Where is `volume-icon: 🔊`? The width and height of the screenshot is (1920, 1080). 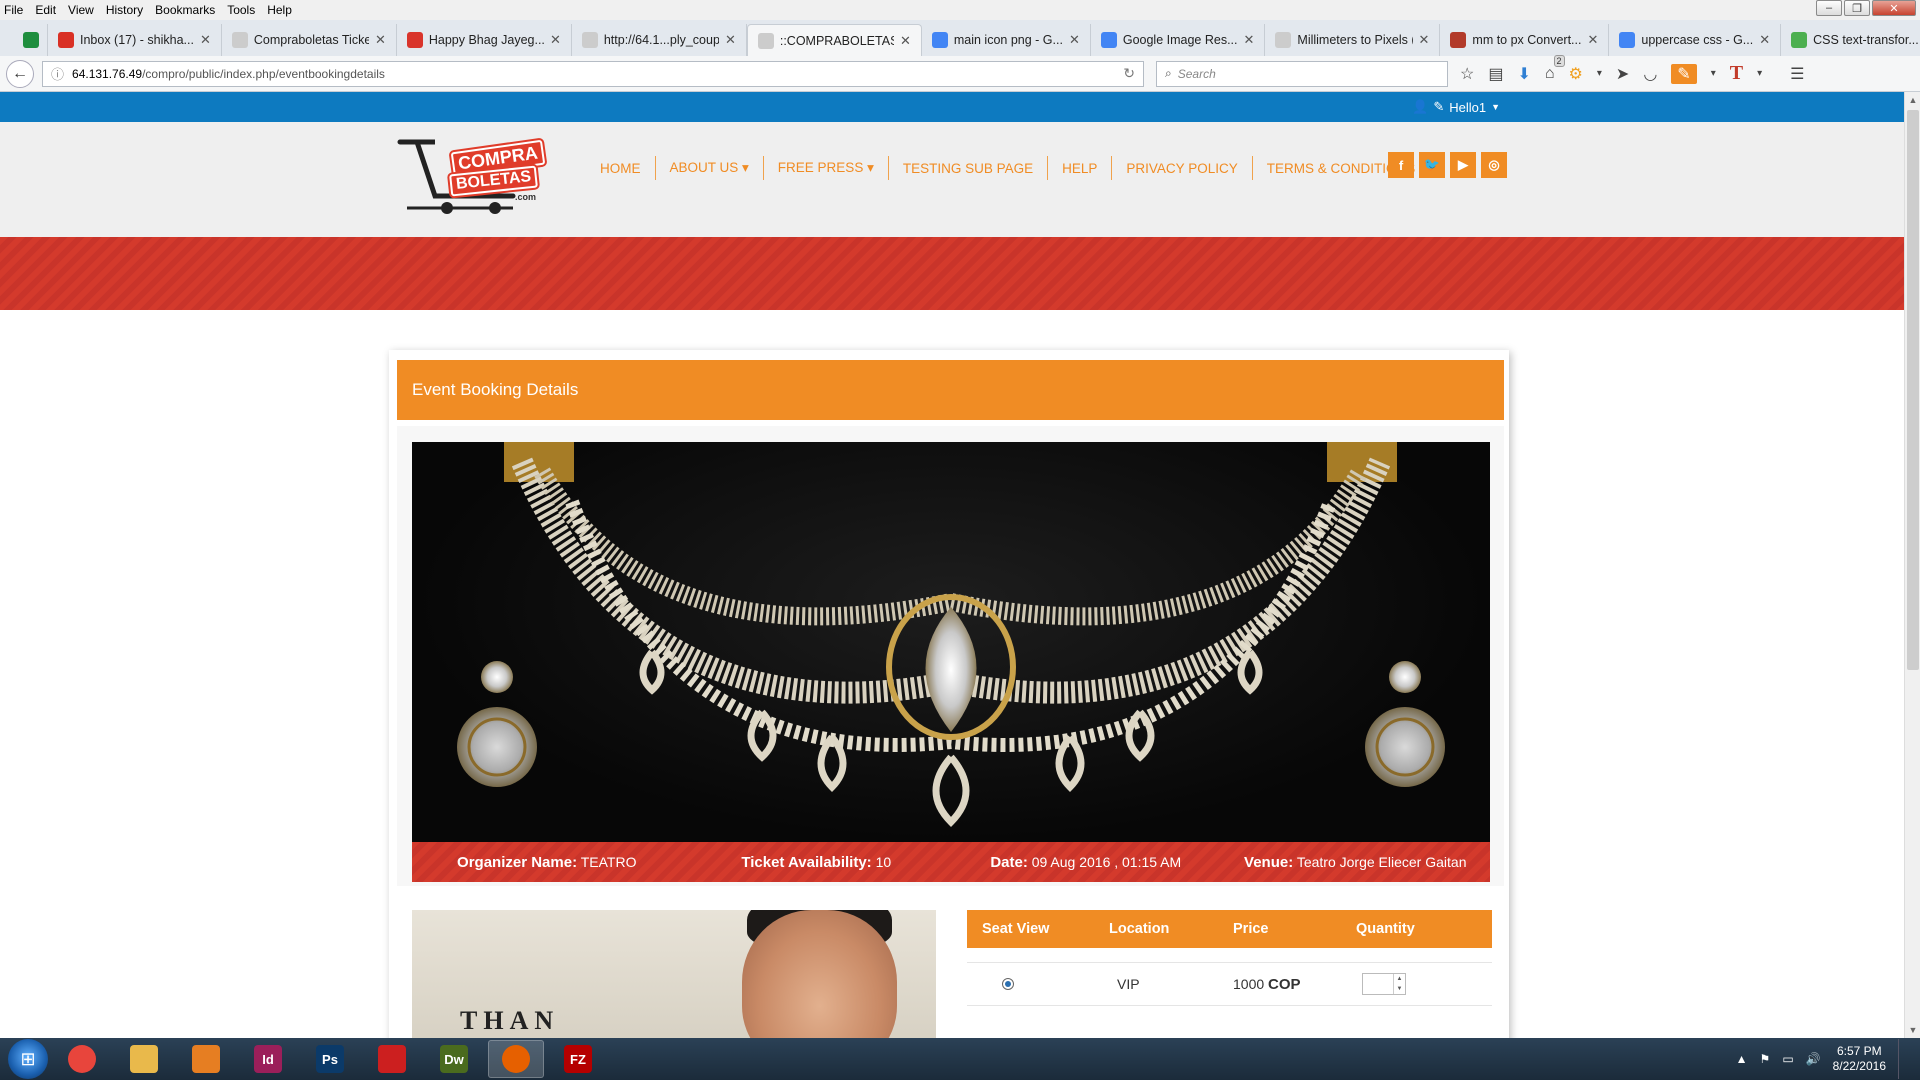
volume-icon: 🔊 is located at coordinates (1813, 1059).